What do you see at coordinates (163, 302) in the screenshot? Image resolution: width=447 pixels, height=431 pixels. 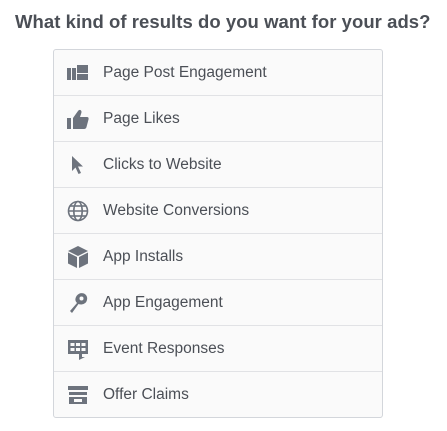 I see `objective-label: App Engagement` at bounding box center [163, 302].